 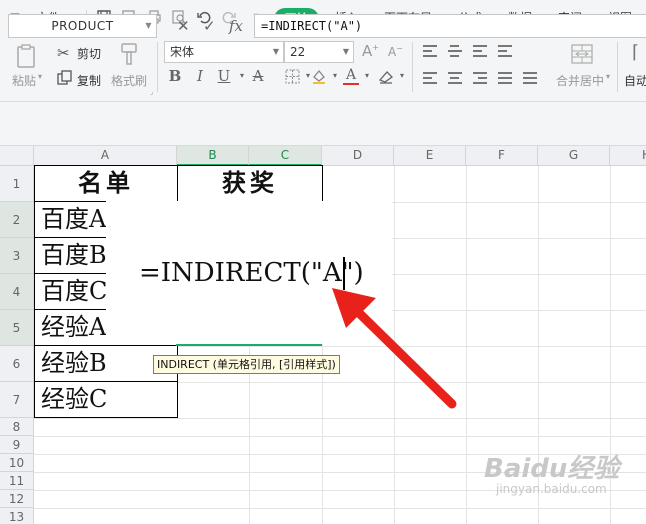 What do you see at coordinates (552, 469) in the screenshot?
I see `baidu-watermark-logo: Baidu经验` at bounding box center [552, 469].